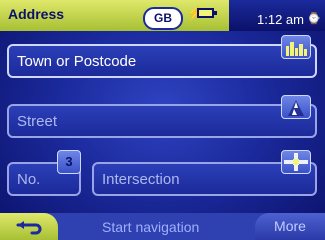 The height and width of the screenshot is (240, 325). I want to click on battery-icon, so click(207, 13).